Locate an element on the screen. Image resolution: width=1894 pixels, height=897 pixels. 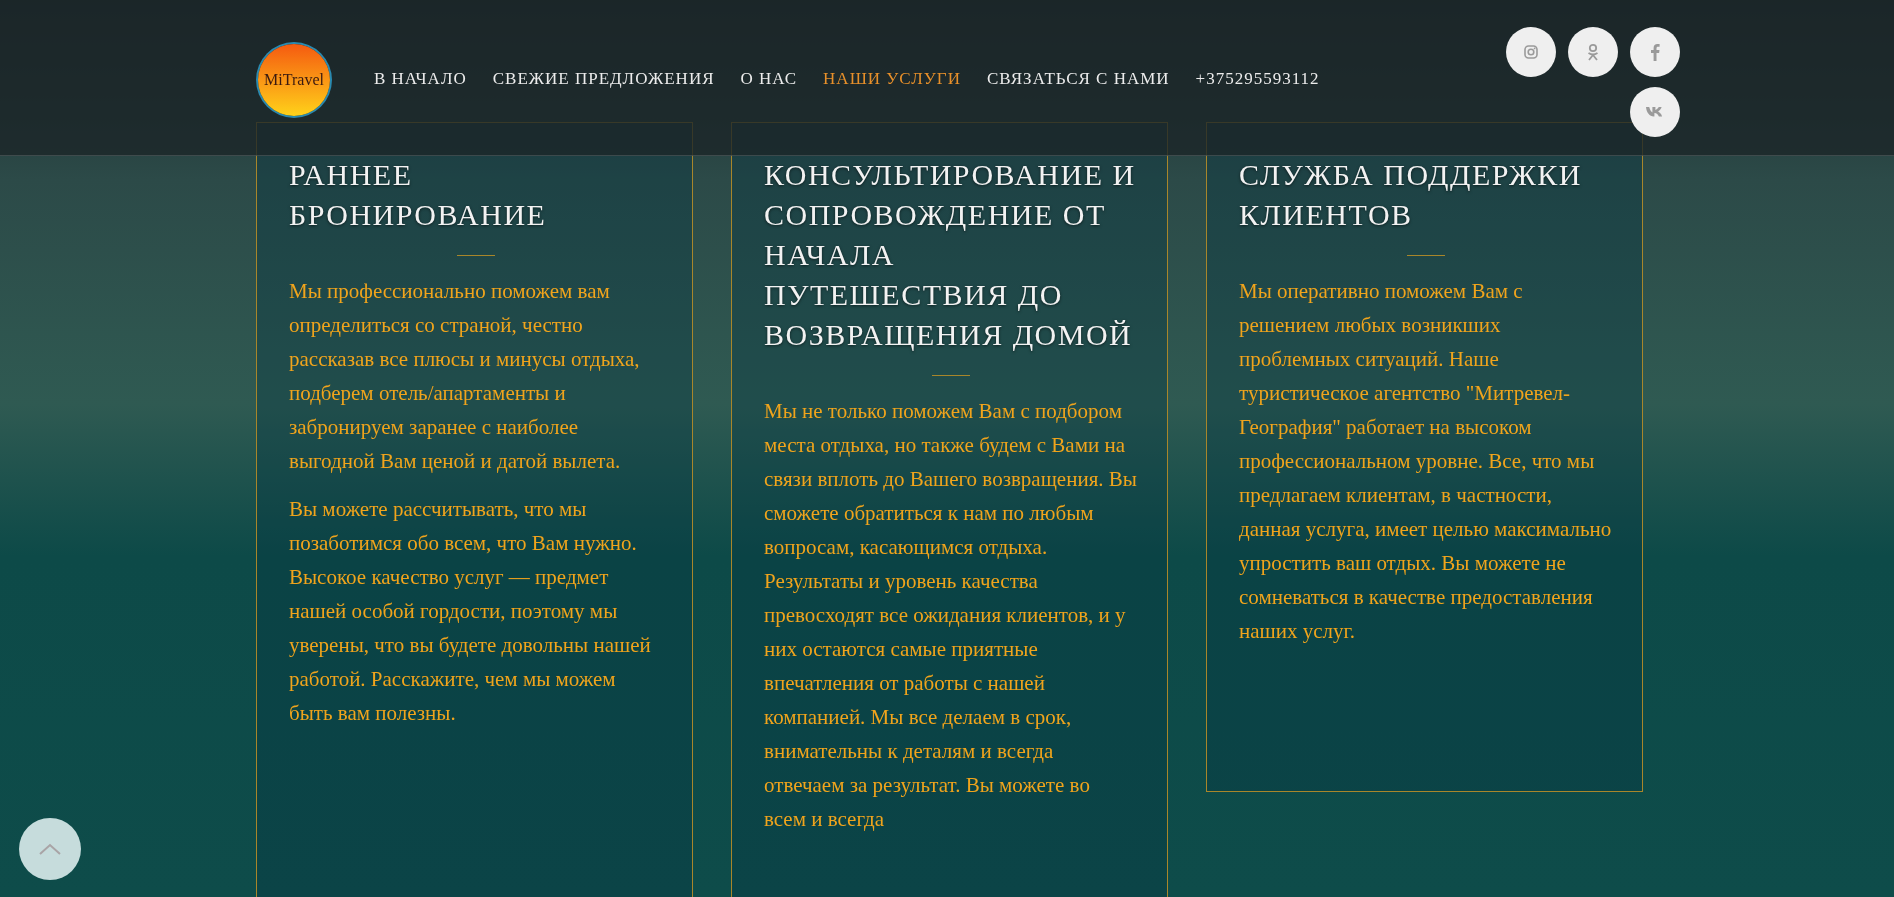
service-title: СЛУЖБА ПОДДЕРЖКИ КЛИЕНТОВ is located at coordinates (1411, 195).